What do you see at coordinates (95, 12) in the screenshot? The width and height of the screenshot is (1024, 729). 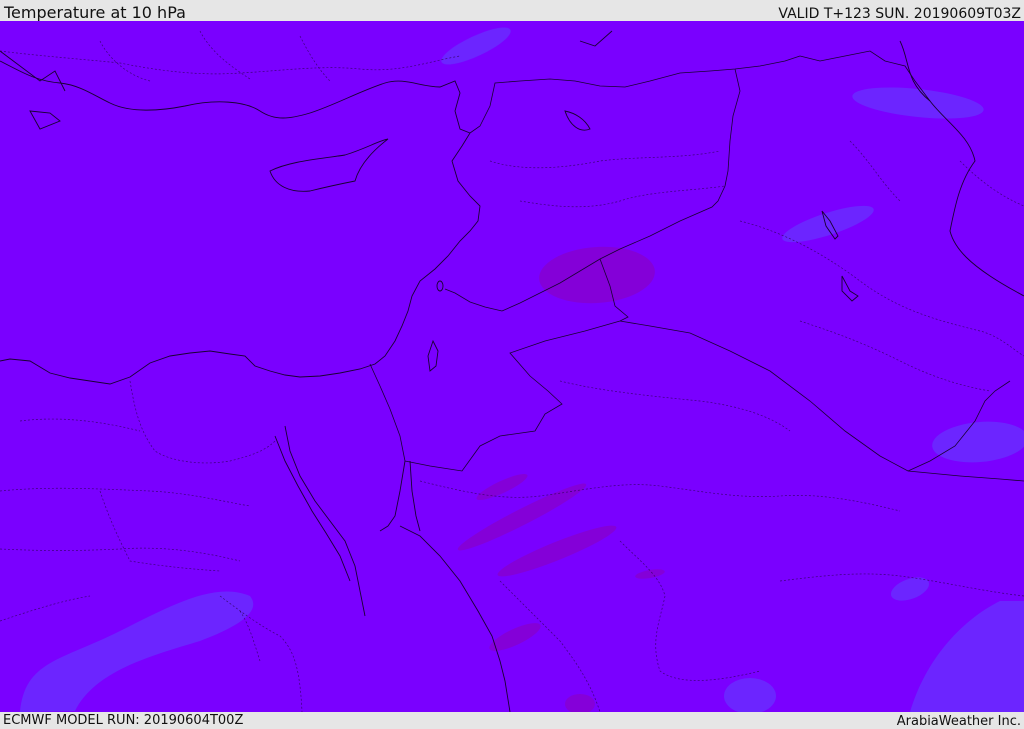 I see `map-title: Temperature at 10 hPa` at bounding box center [95, 12].